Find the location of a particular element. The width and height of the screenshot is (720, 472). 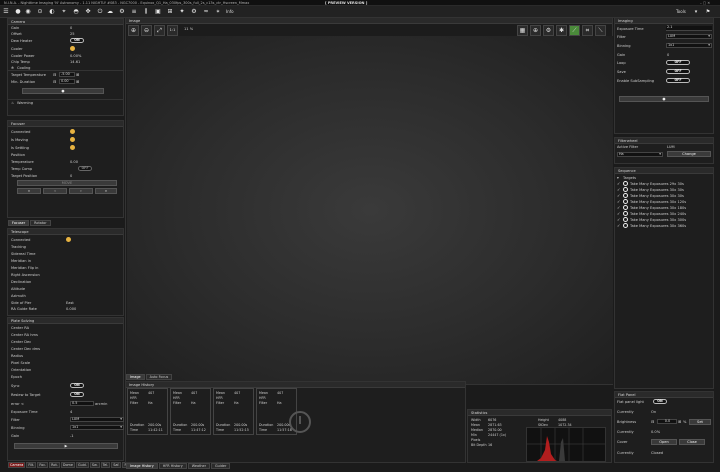

zoom-out-icon: ⊖ is located at coordinates (146, 30).